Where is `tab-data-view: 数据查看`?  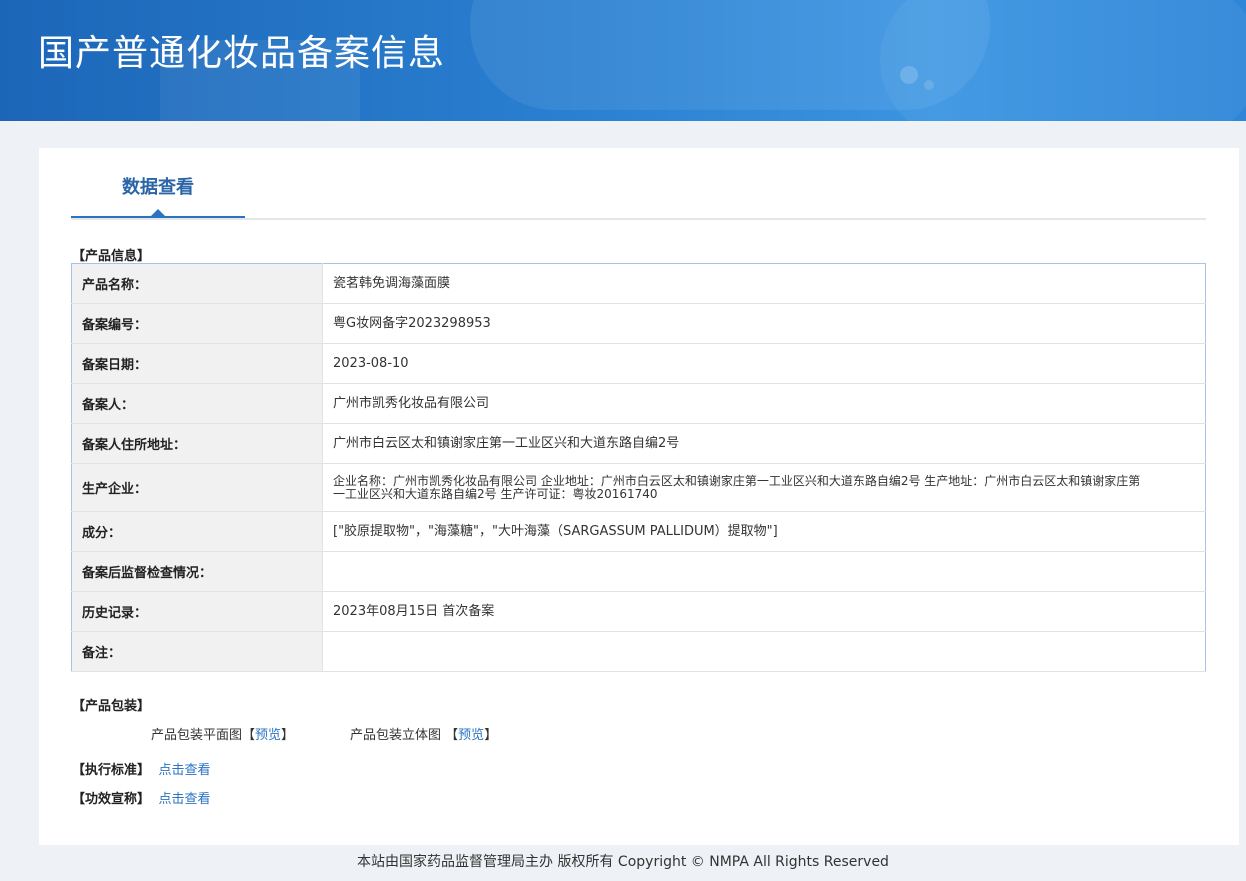
tab-data-view: 数据查看 is located at coordinates (158, 183).